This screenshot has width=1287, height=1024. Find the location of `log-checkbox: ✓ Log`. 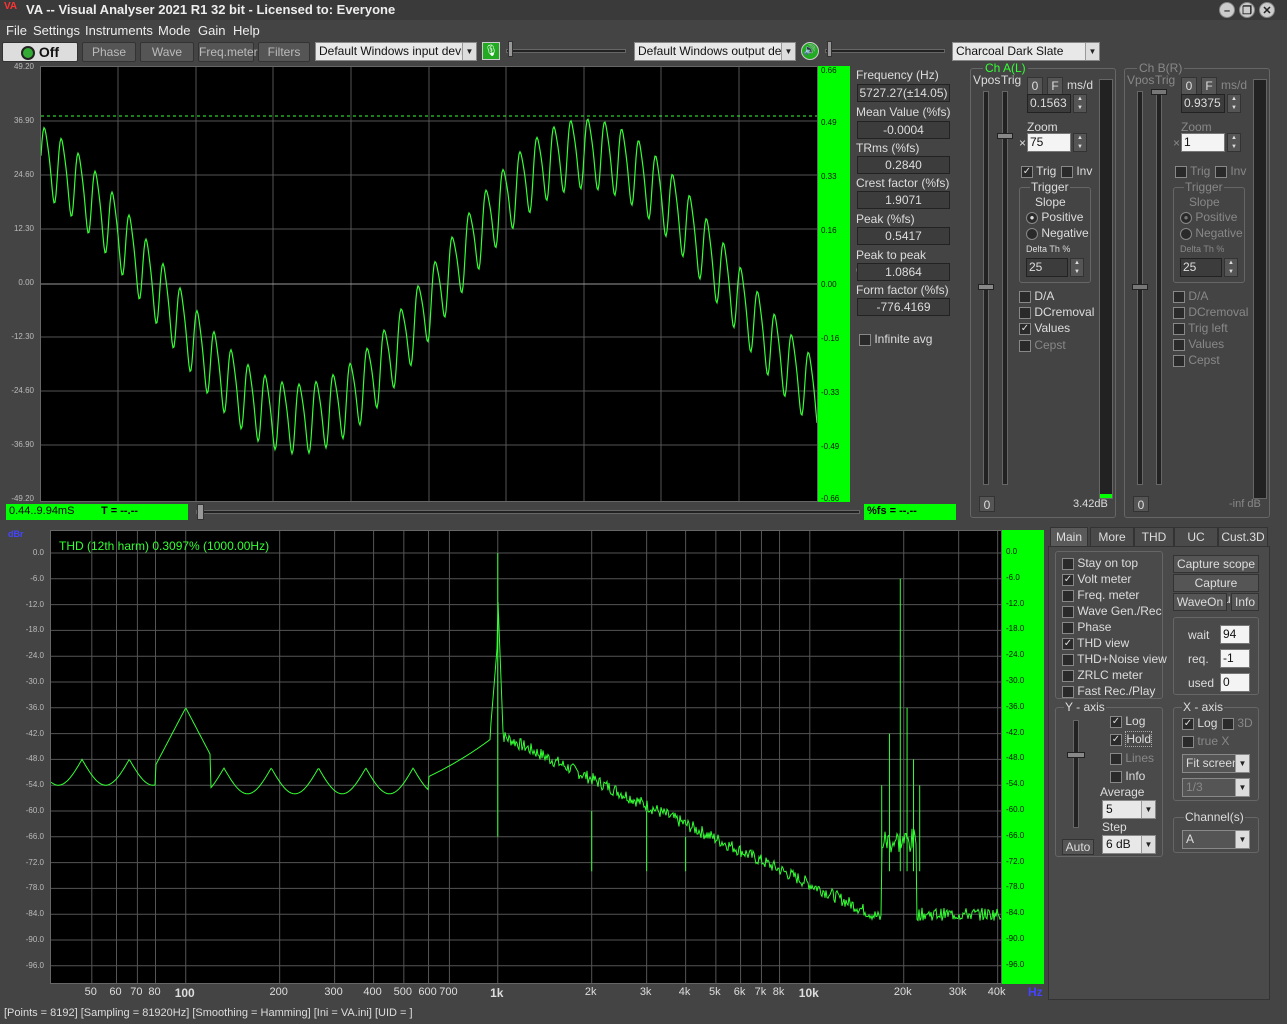

log-checkbox: ✓ Log is located at coordinates (1127, 721).